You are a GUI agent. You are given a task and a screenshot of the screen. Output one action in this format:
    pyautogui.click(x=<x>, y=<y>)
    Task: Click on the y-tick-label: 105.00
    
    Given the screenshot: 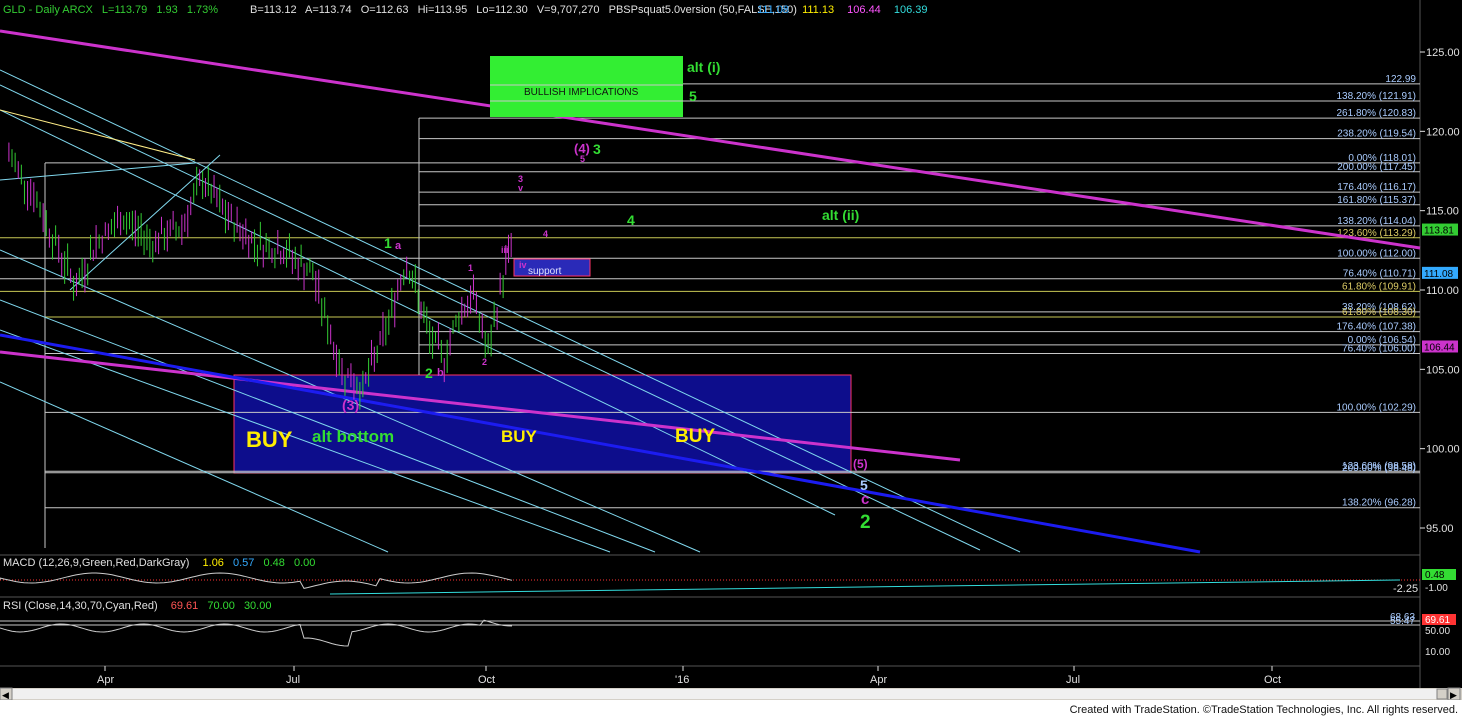 What is the action you would take?
    pyautogui.click(x=1443, y=370)
    